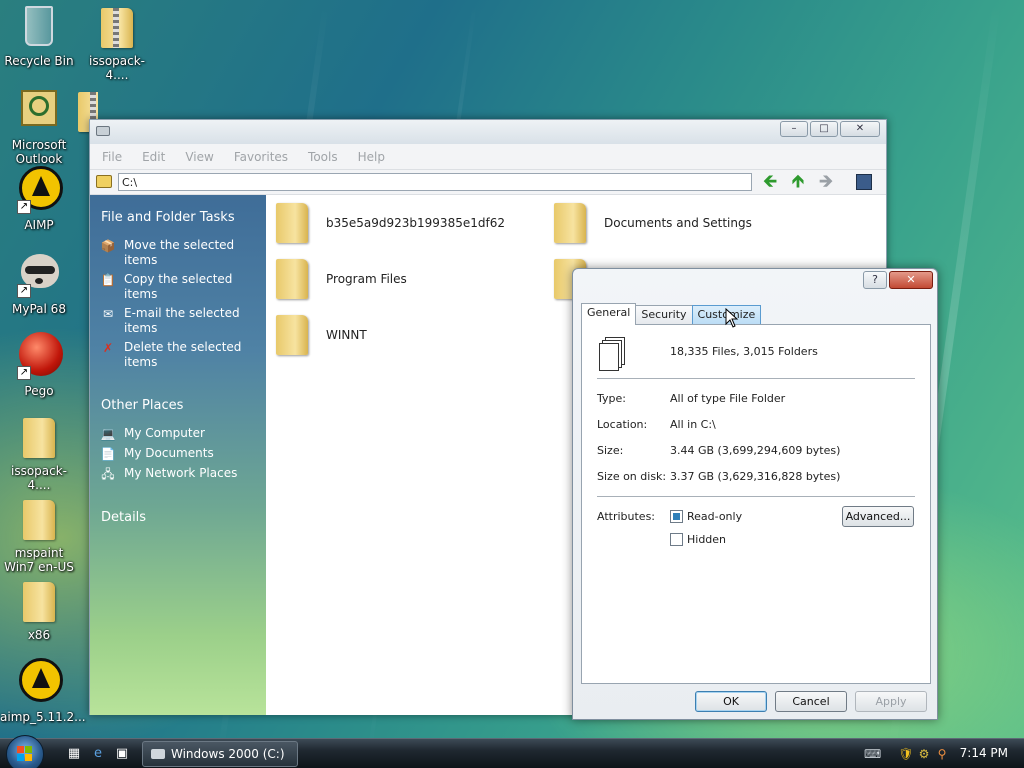 The height and width of the screenshot is (768, 1024). I want to click on size-on-disk-value: 3.37 GB (3,629,316,828 bytes), so click(755, 476).